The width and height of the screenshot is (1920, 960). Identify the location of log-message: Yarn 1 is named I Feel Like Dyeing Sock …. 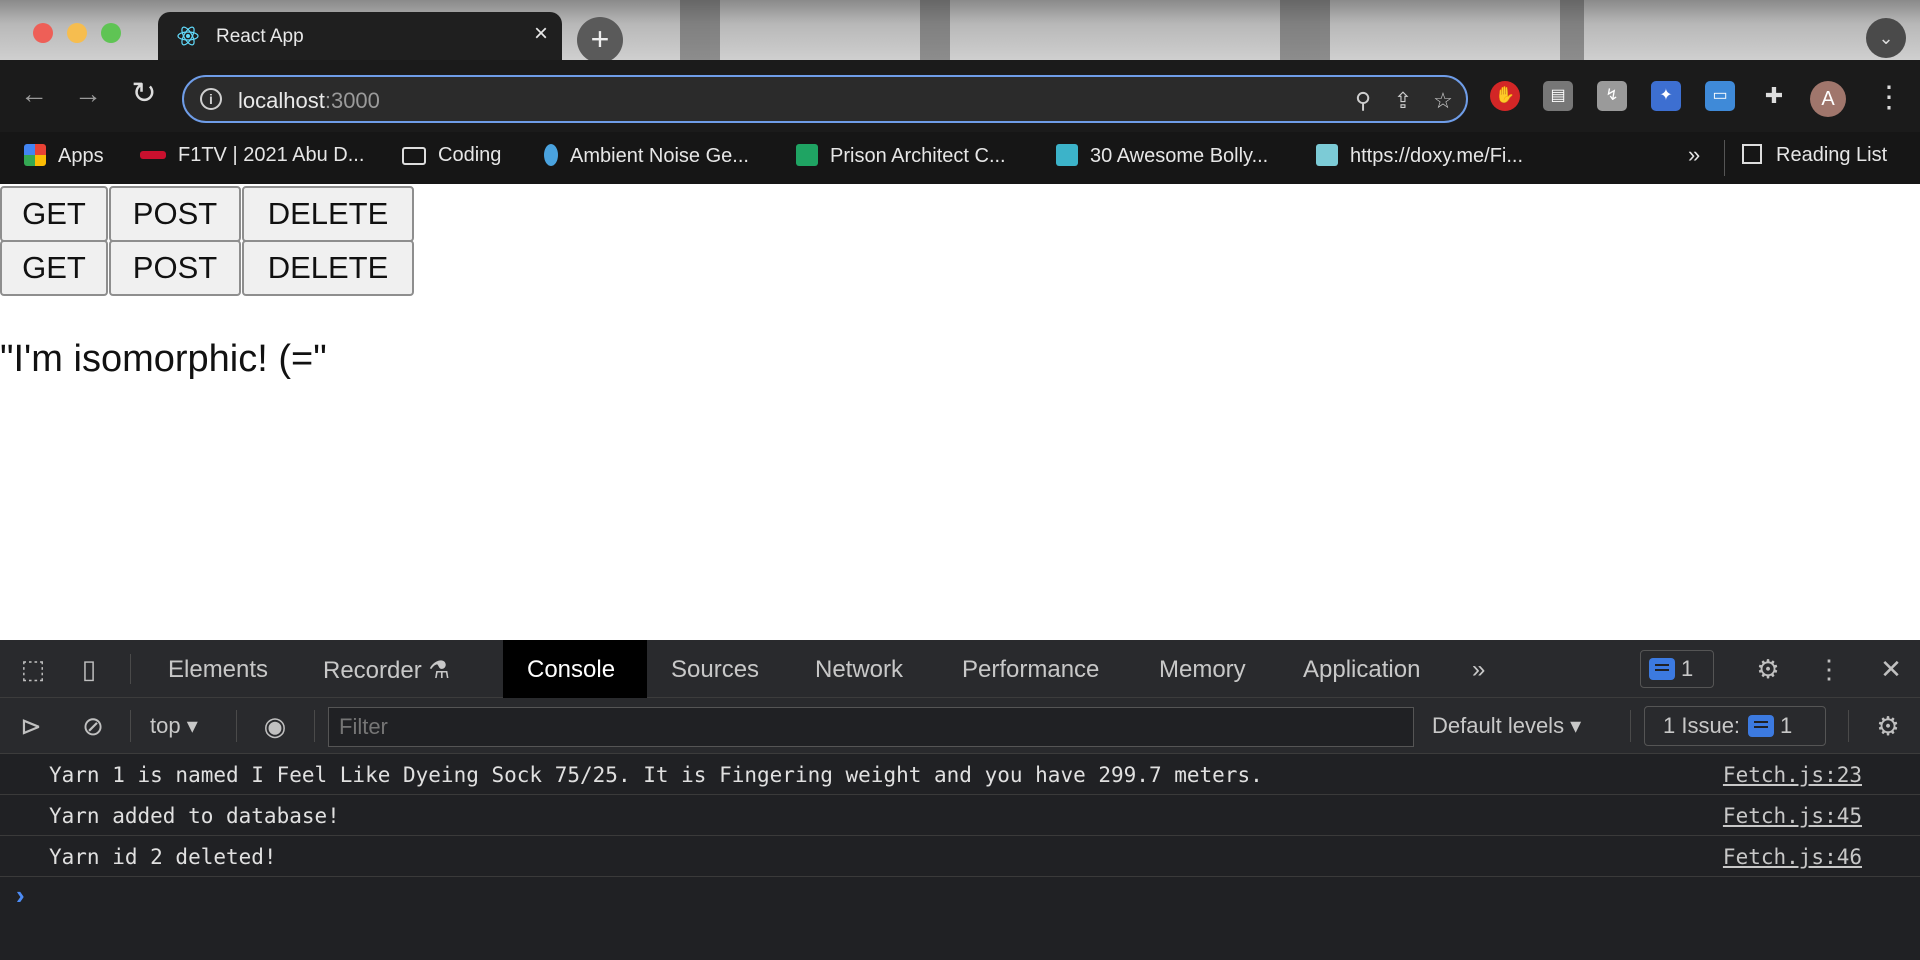
(656, 775).